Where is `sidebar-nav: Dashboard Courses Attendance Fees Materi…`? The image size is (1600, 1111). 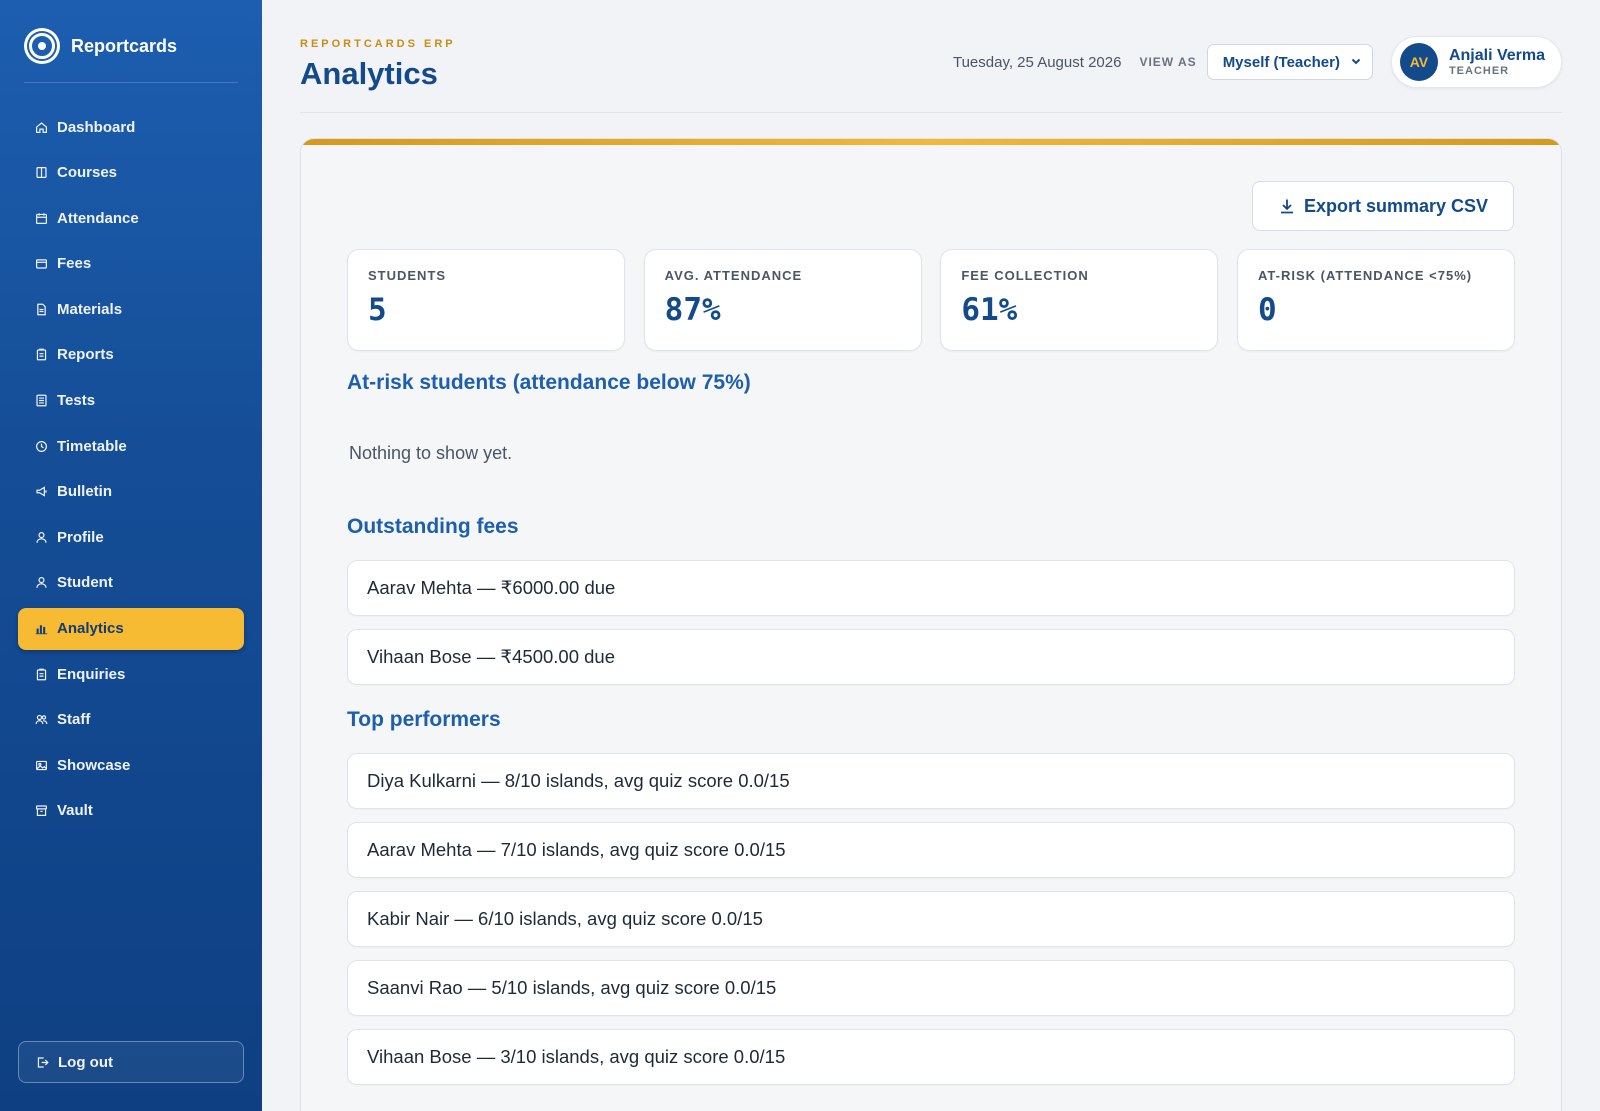
sidebar-nav: Dashboard Courses Attendance Fees Materi… is located at coordinates (131, 471).